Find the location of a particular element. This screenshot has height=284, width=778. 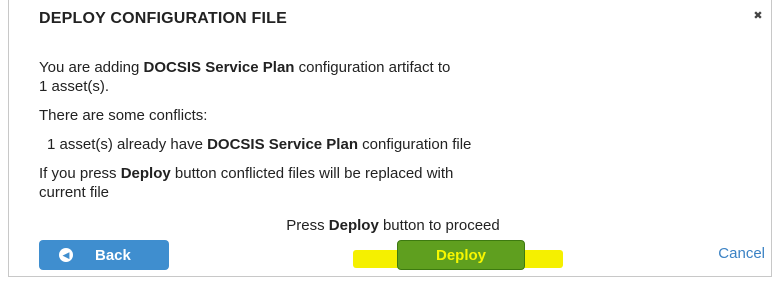

deploy-button: Deploy is located at coordinates (461, 255).